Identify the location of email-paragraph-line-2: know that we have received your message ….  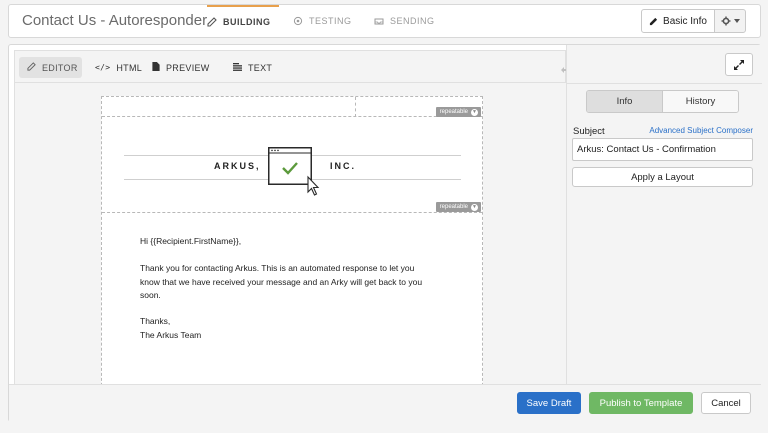
(281, 281).